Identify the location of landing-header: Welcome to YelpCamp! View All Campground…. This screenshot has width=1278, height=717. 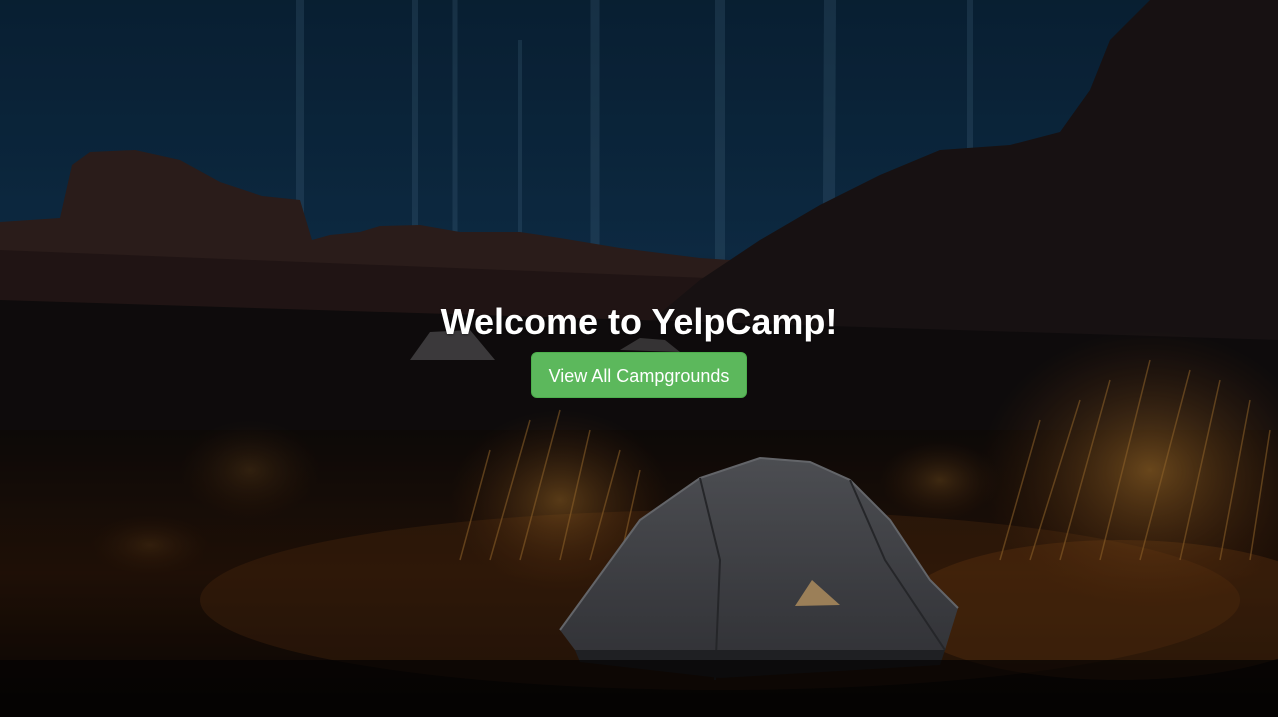
(639, 348).